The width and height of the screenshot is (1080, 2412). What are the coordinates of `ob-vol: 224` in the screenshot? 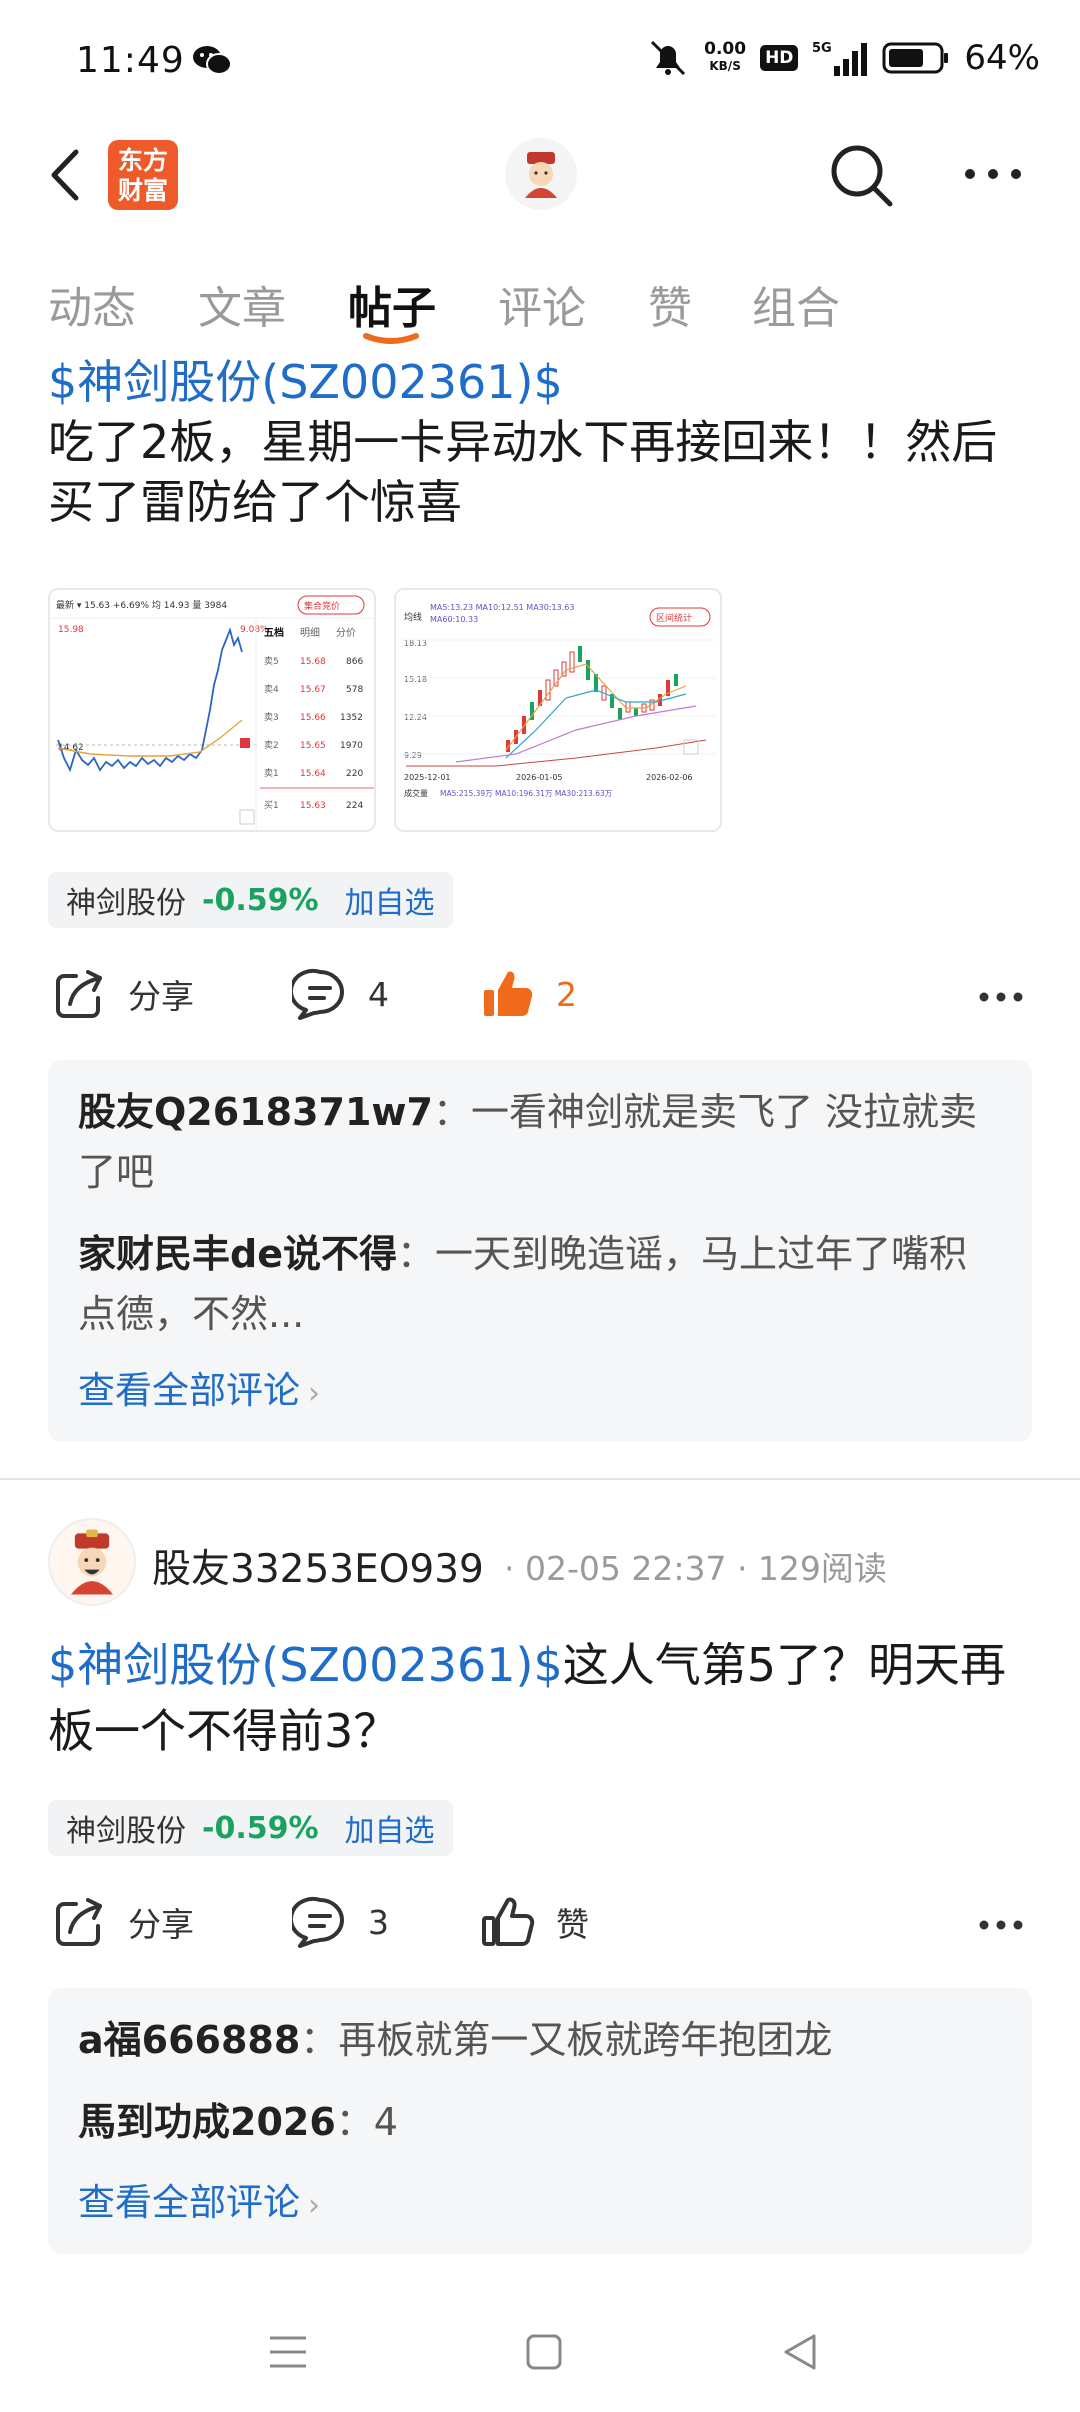 It's located at (354, 806).